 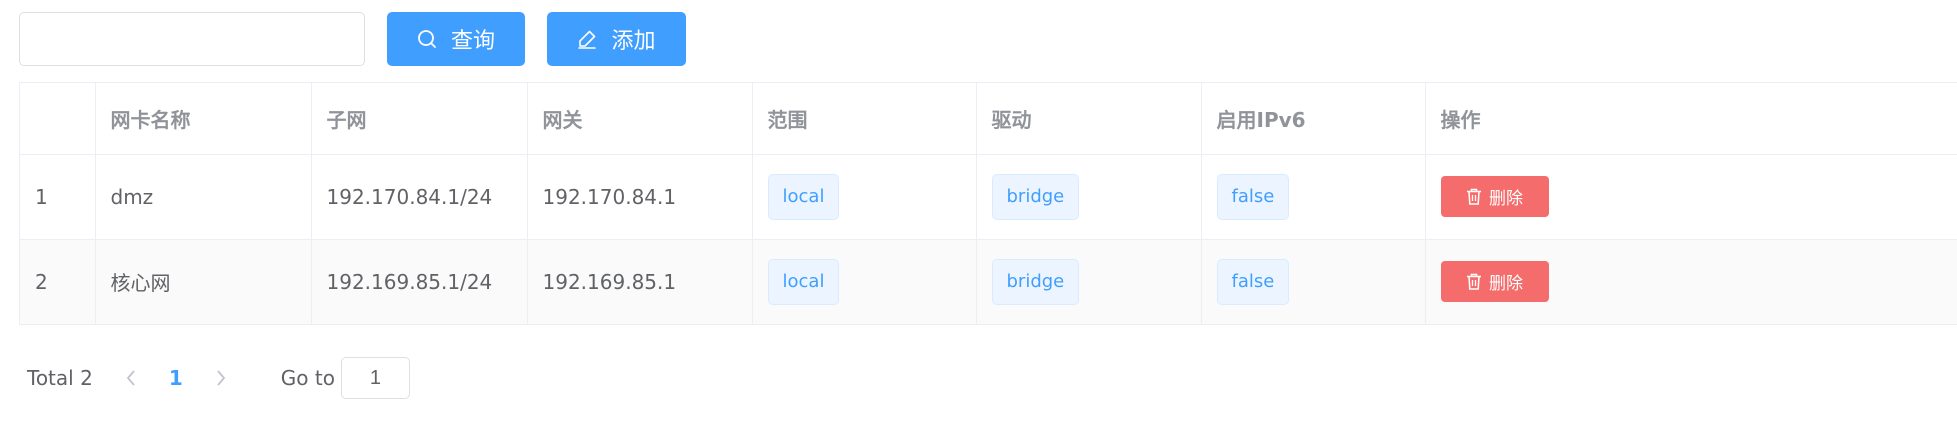 I want to click on header-actions: 操作, so click(x=1691, y=119).